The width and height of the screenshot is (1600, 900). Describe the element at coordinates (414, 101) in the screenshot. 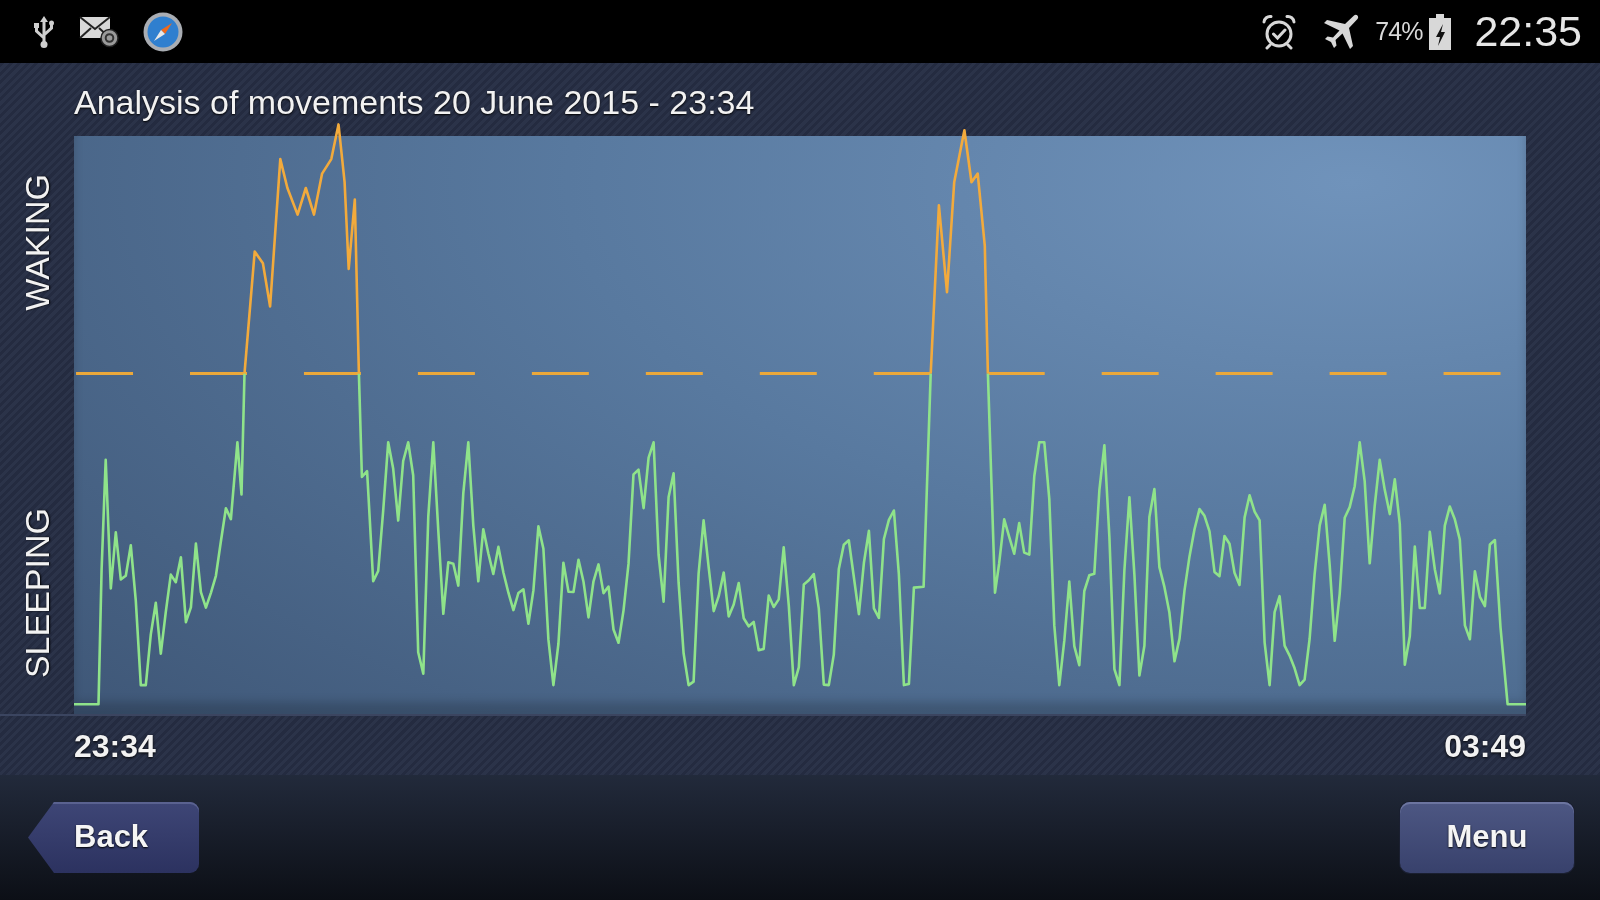

I see `chart-title: Analysis of movements 20 June 2015 - 23:34` at that location.